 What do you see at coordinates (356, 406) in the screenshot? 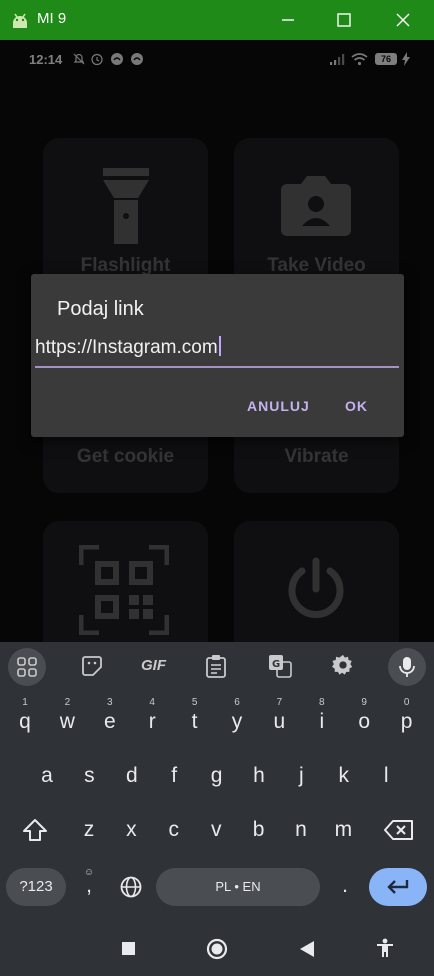
I see `ok-button: OK` at bounding box center [356, 406].